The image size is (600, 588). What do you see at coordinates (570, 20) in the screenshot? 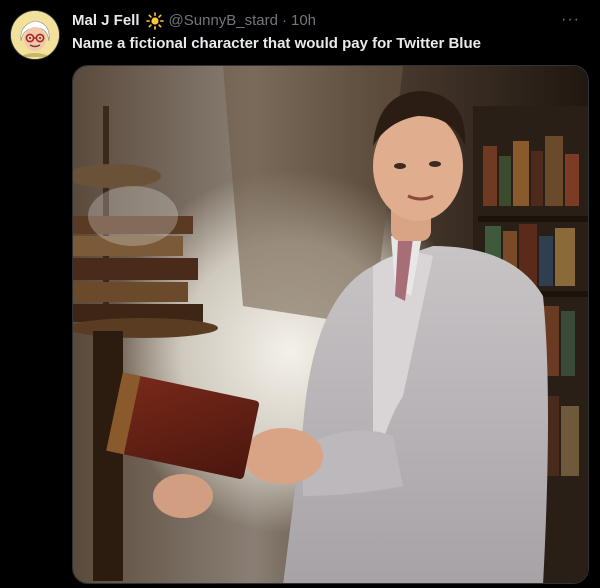
I see `more-icon: ···` at bounding box center [570, 20].